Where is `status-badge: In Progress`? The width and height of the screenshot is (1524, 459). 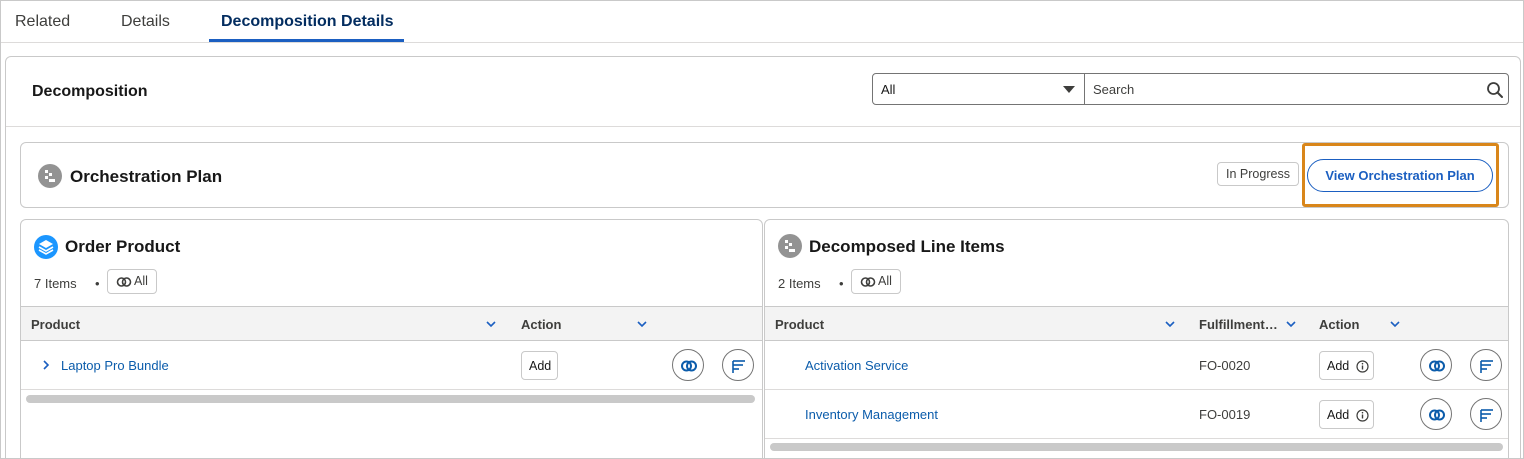
status-badge: In Progress is located at coordinates (1258, 174).